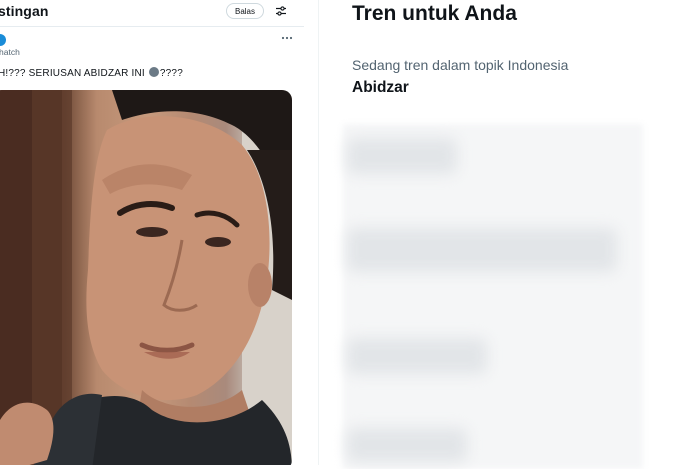 This screenshot has height=469, width=700. I want to click on trend-name: Abidzar, so click(380, 88).